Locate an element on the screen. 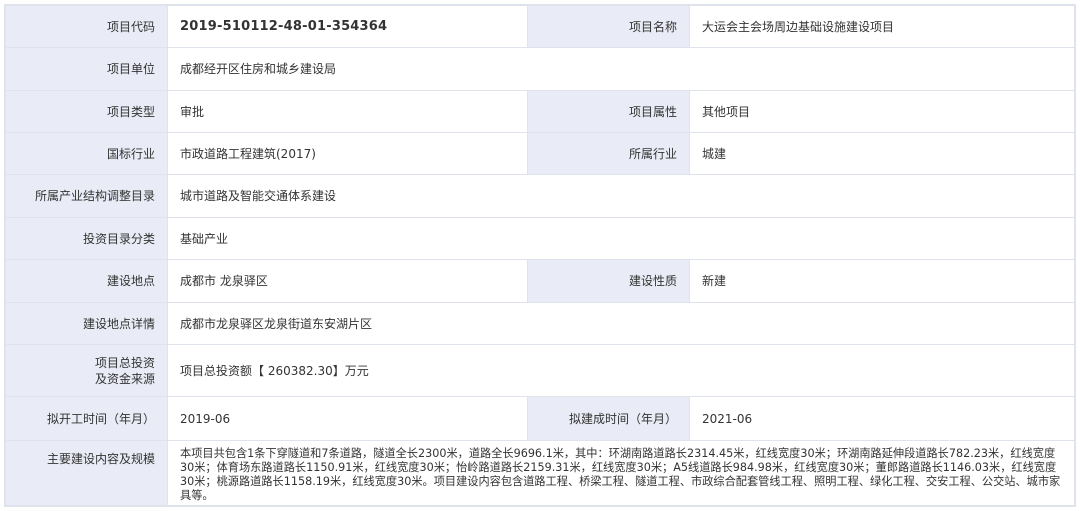  scope-label: 主要建设内容及规模 is located at coordinates (86, 473).